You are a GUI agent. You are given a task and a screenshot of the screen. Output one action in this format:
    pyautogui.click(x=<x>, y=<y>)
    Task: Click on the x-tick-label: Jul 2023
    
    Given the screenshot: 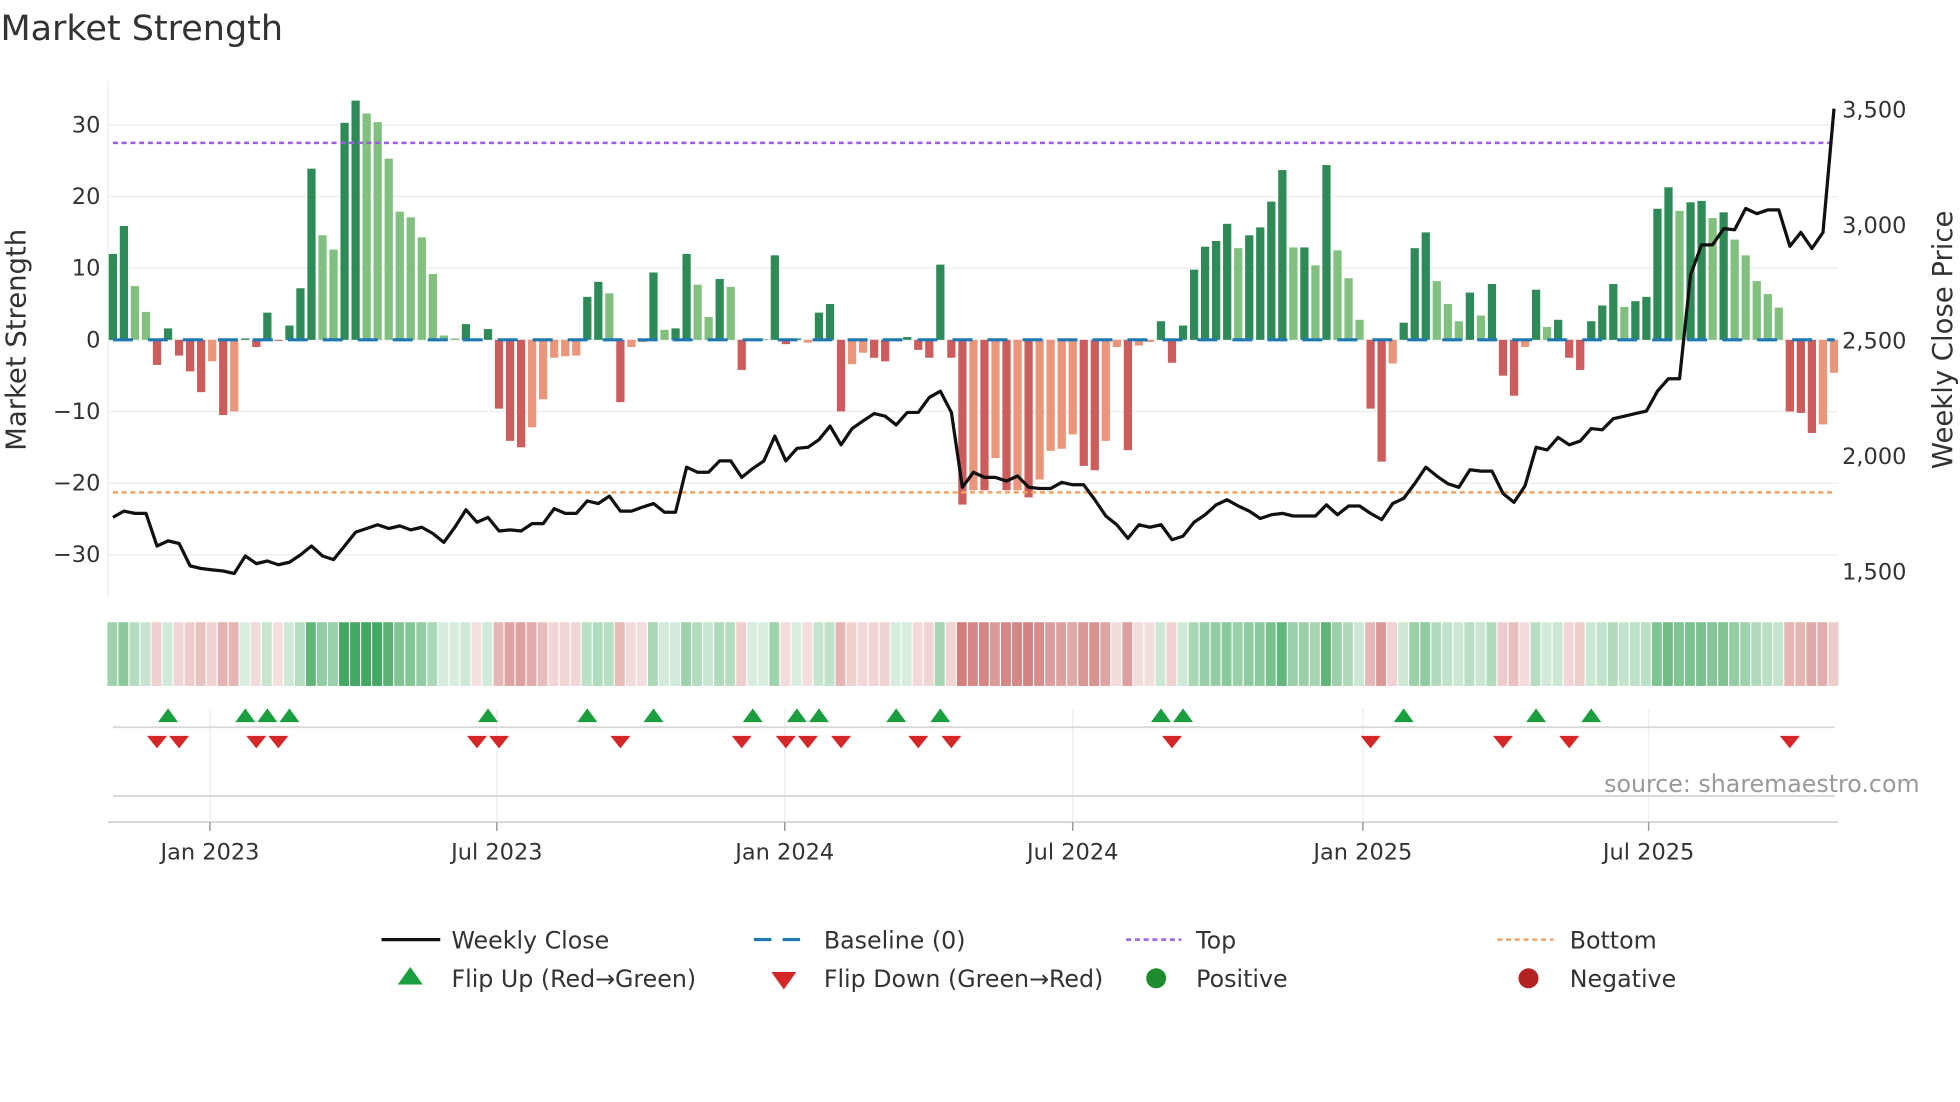 What is the action you would take?
    pyautogui.click(x=495, y=853)
    